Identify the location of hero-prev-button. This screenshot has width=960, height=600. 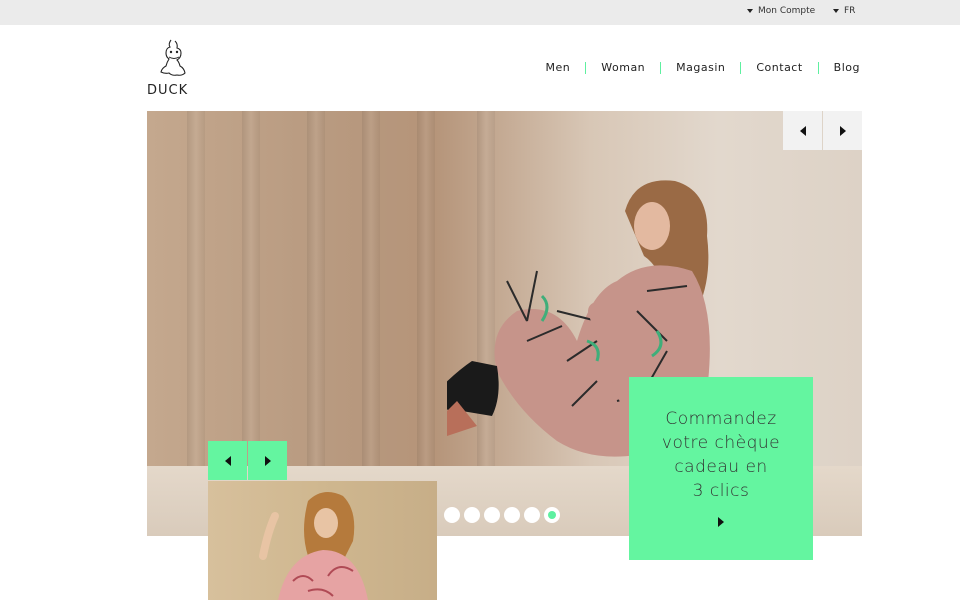
(802, 130).